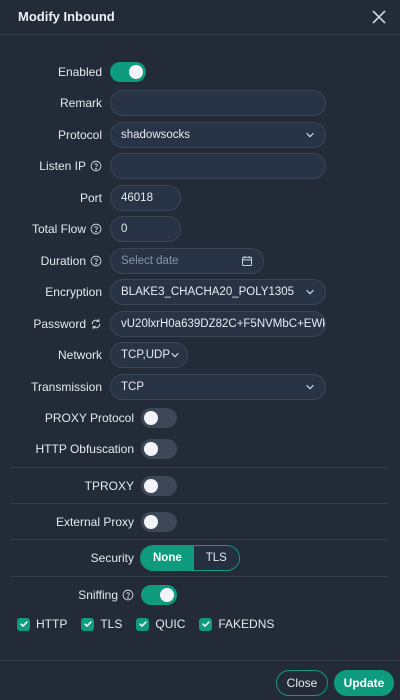 Image resolution: width=400 pixels, height=700 pixels. What do you see at coordinates (132, 387) in the screenshot?
I see `transmission-value: TCP` at bounding box center [132, 387].